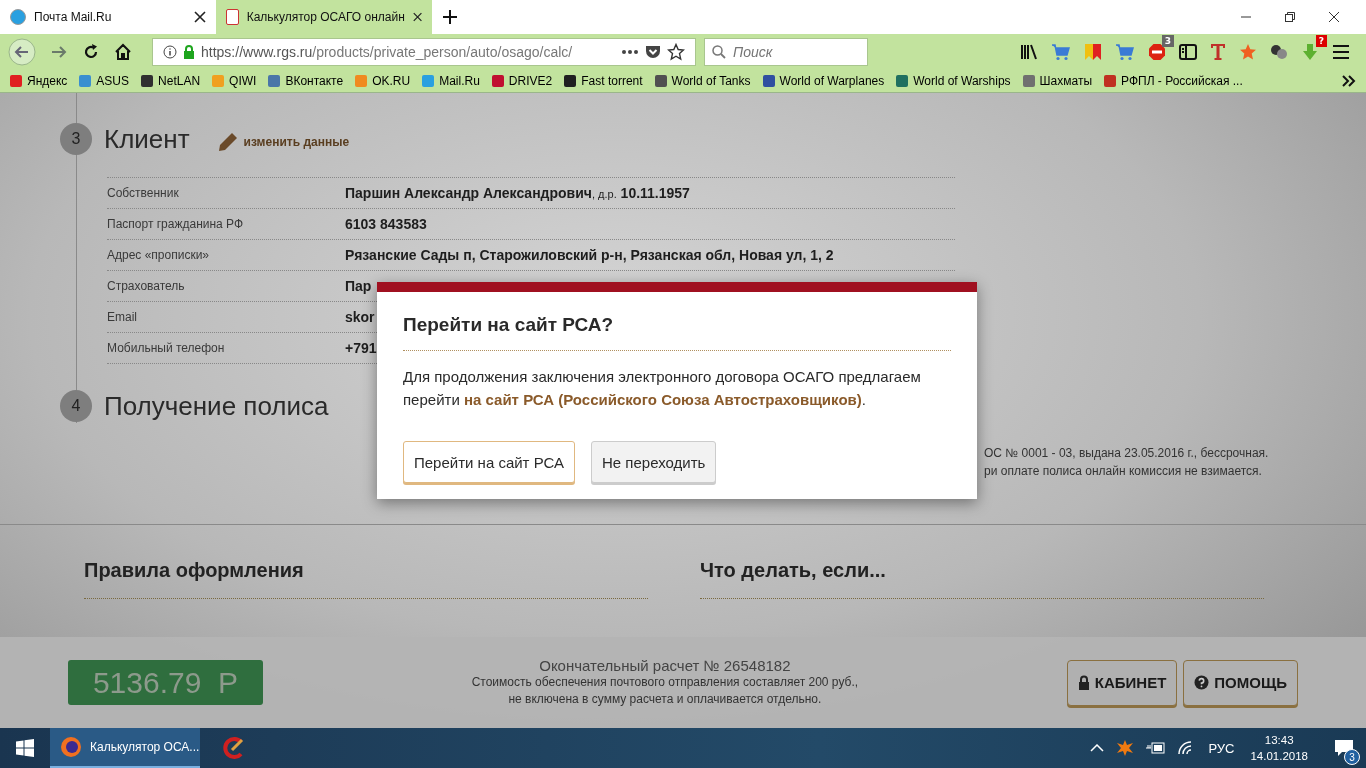 The height and width of the screenshot is (768, 1366). What do you see at coordinates (159, 255) in the screenshot?
I see `field-label: Адрес «прописки»` at bounding box center [159, 255].